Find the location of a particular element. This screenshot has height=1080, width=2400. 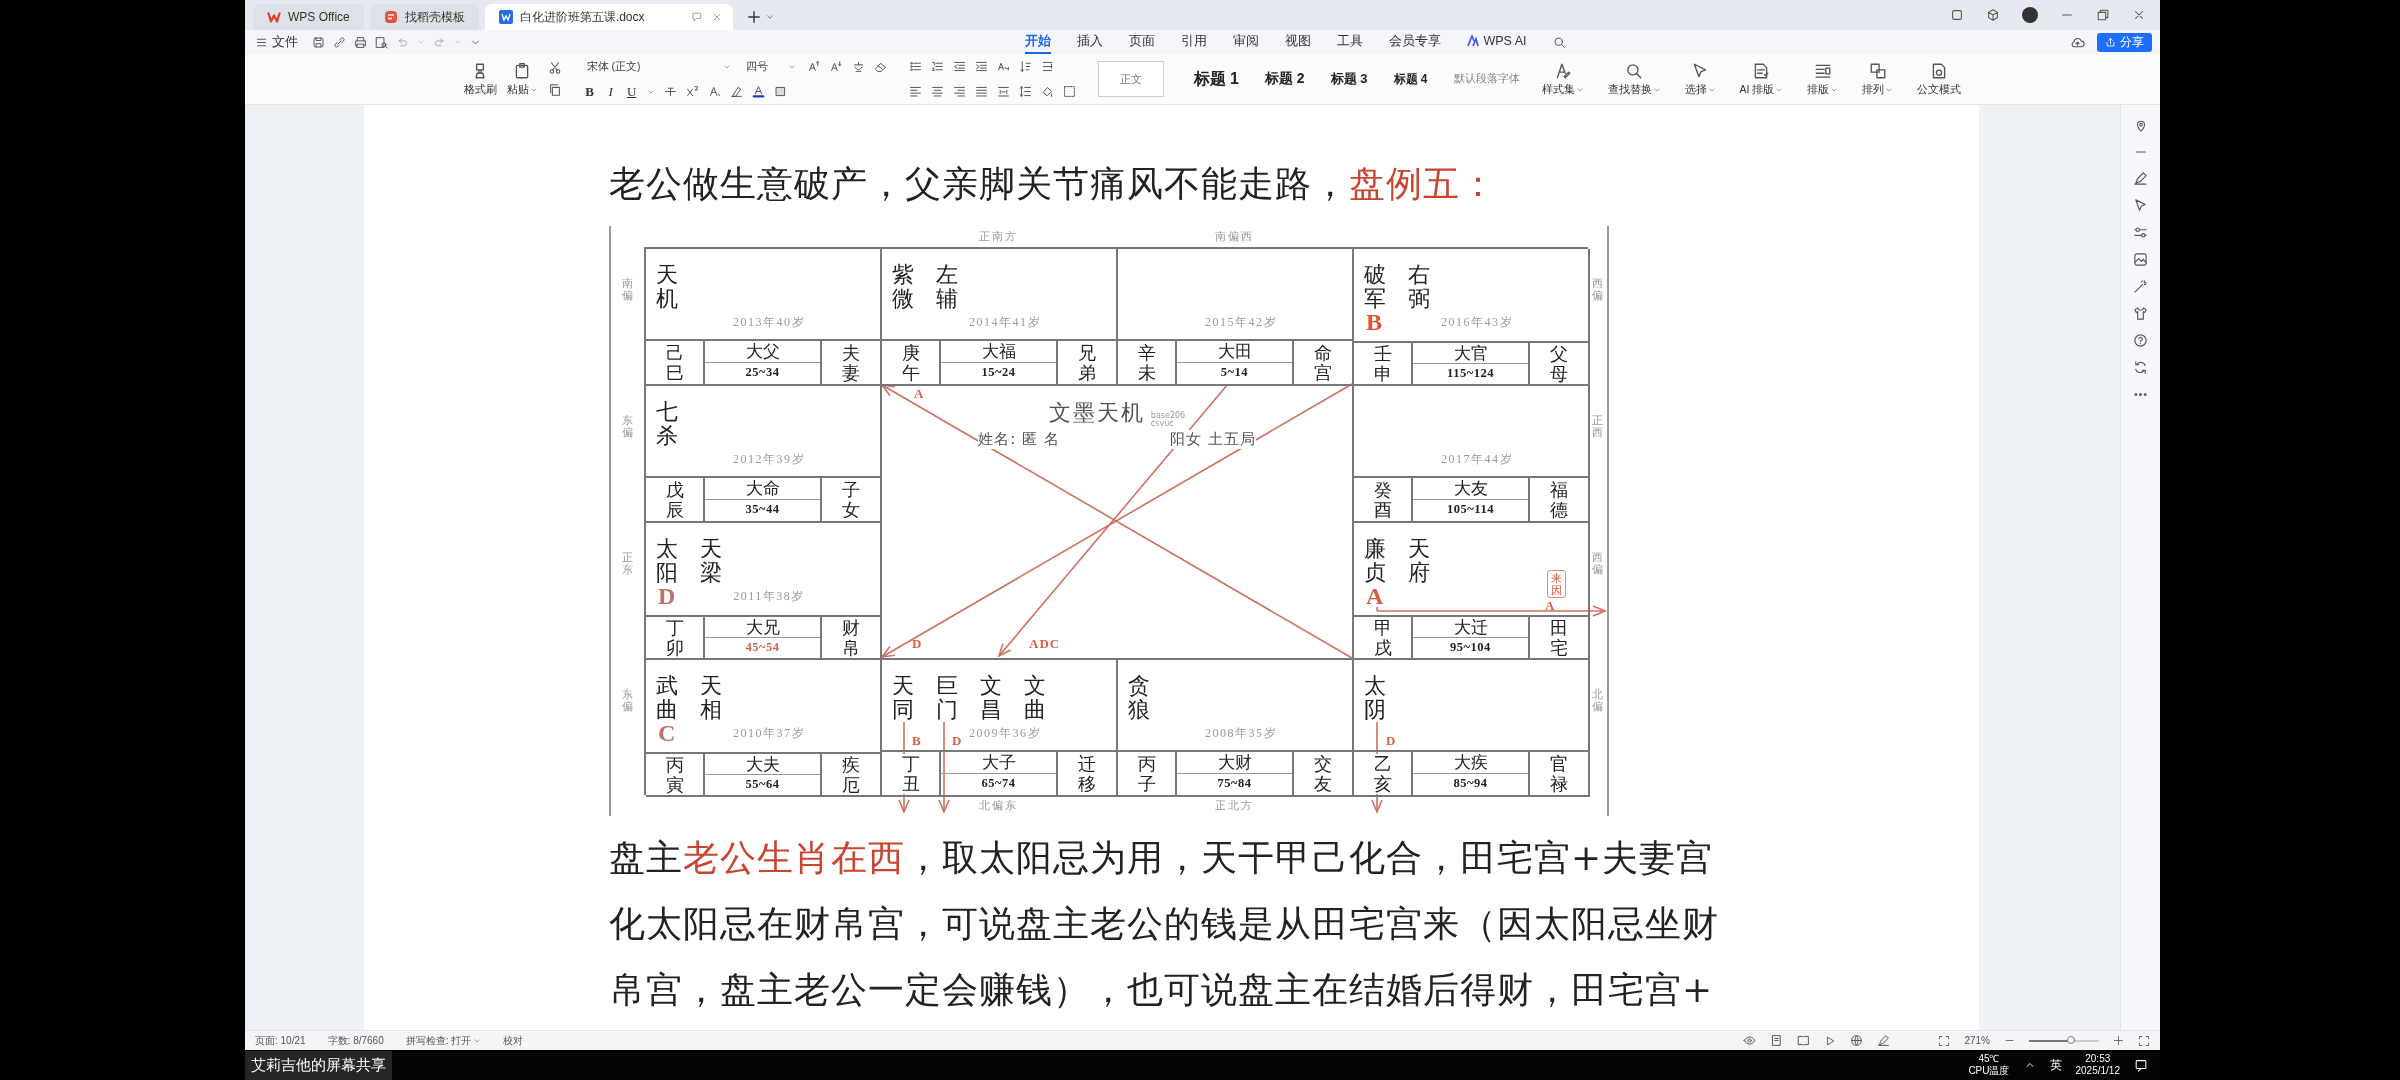

cube-icon is located at coordinates (1993, 15).